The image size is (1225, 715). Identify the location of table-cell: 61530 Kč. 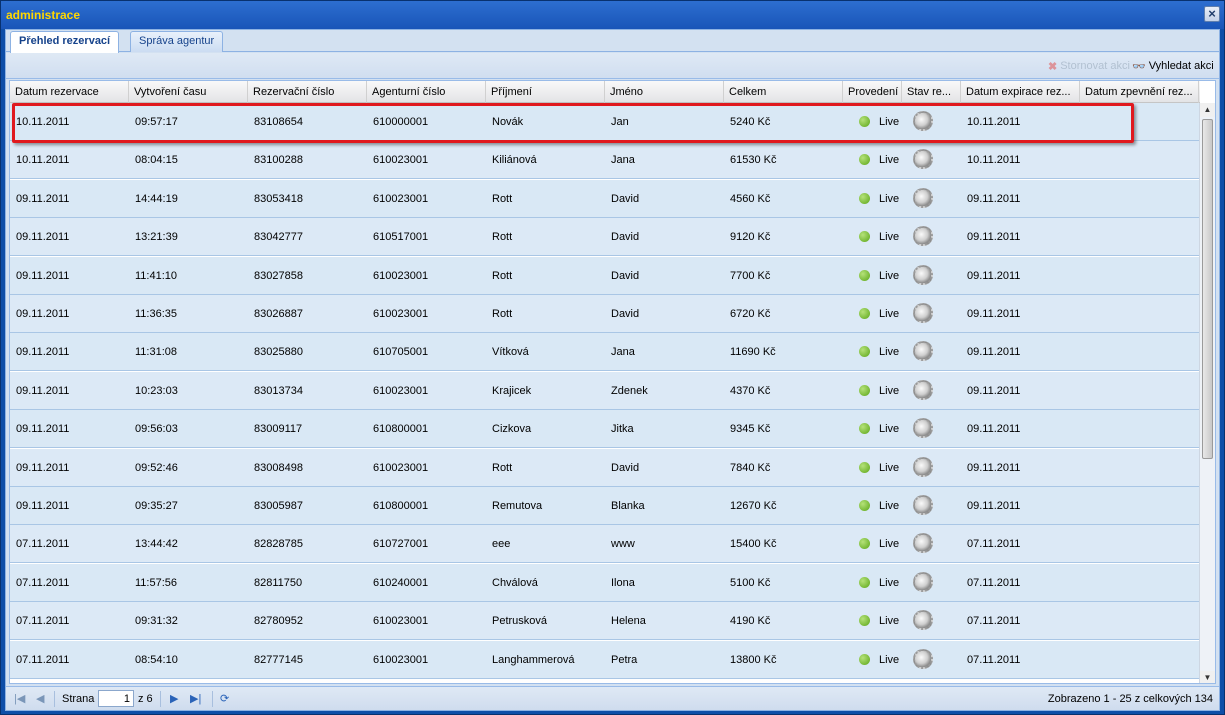
(753, 160).